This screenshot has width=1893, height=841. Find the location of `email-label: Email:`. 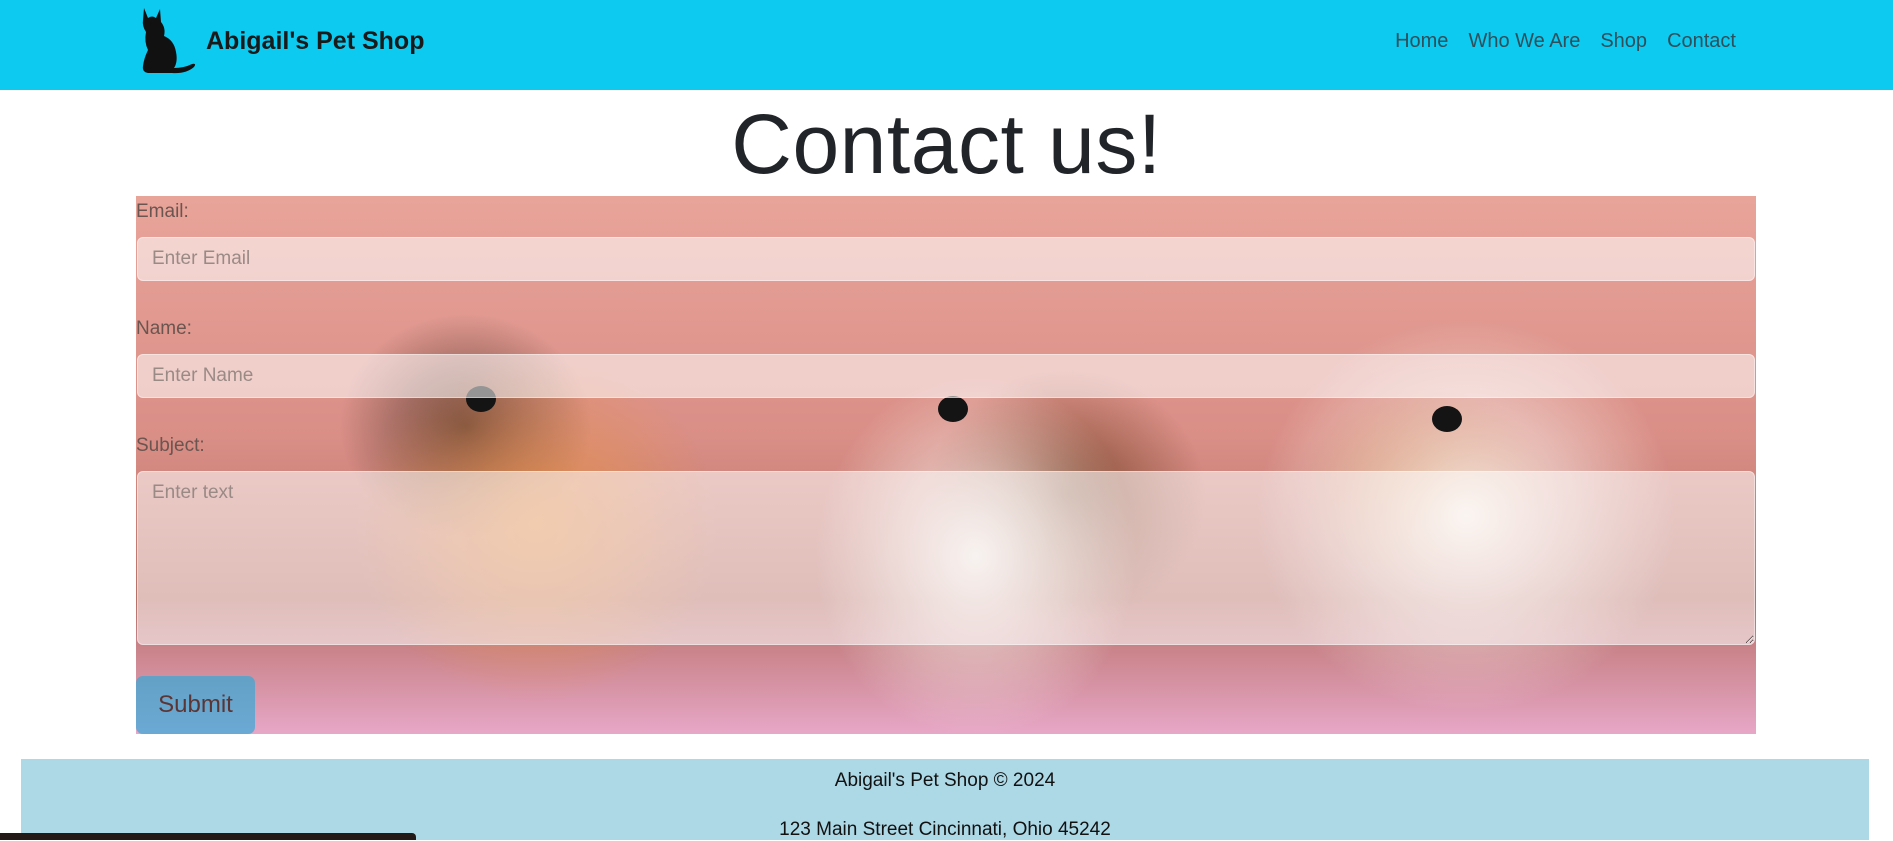

email-label: Email: is located at coordinates (162, 211).